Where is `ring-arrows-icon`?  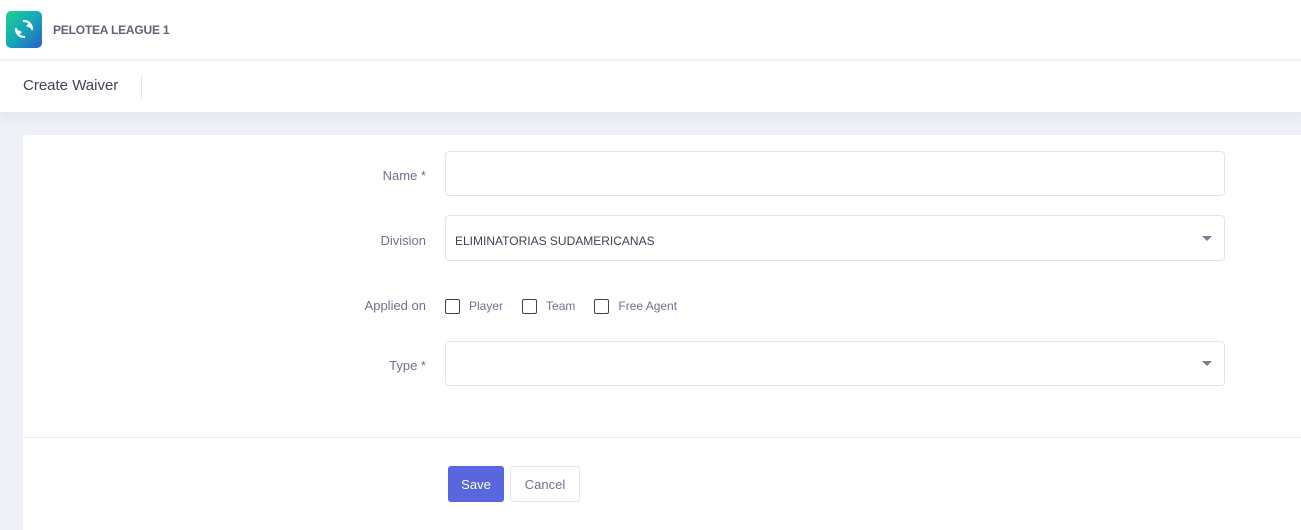
ring-arrows-icon is located at coordinates (24, 29).